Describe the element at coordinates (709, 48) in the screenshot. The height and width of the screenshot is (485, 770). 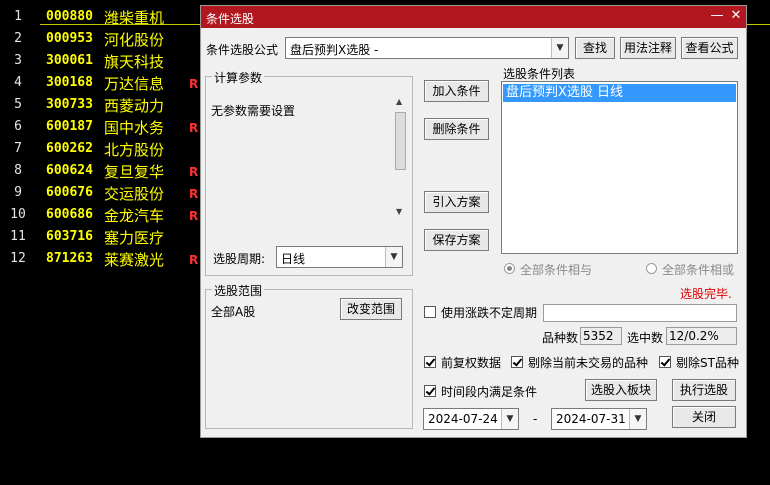
I see `view-formula-button: 查看公式` at that location.